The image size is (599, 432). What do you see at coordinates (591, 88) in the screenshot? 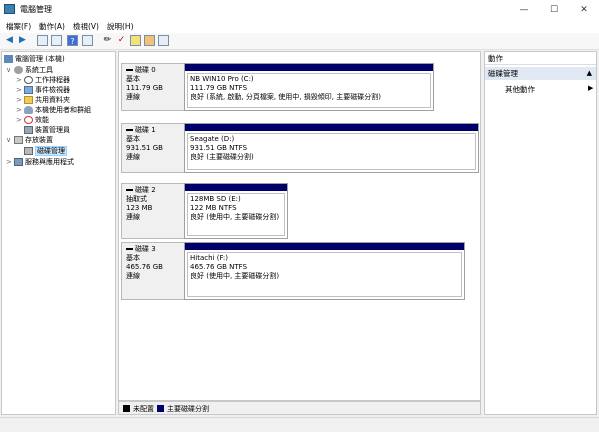
I see `chevron-right-icon: ▶` at bounding box center [591, 88].